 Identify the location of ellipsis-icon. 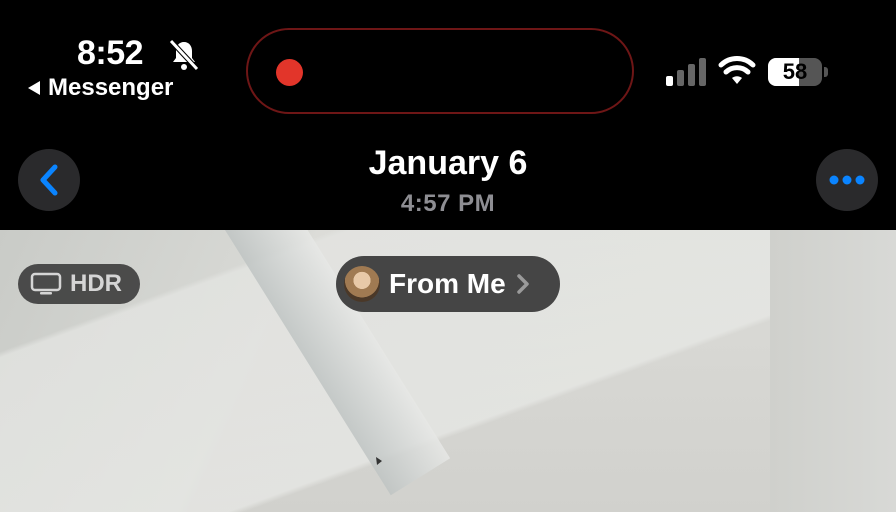
(847, 180).